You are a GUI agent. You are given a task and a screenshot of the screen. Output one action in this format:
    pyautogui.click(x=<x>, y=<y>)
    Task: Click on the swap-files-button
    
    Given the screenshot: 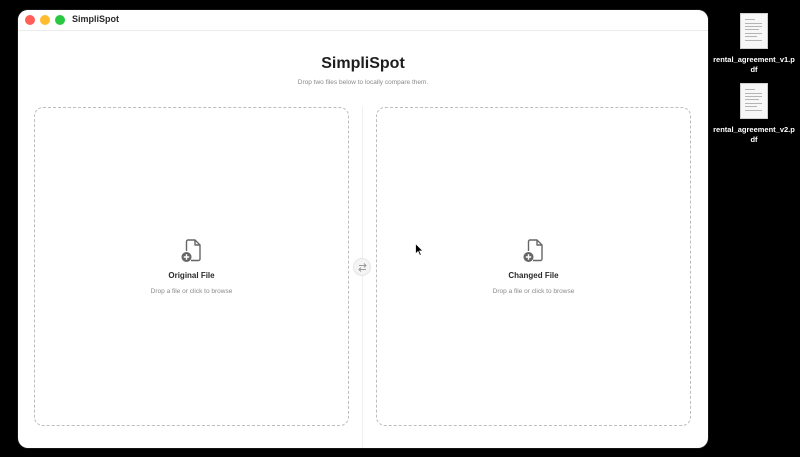 What is the action you would take?
    pyautogui.click(x=362, y=267)
    